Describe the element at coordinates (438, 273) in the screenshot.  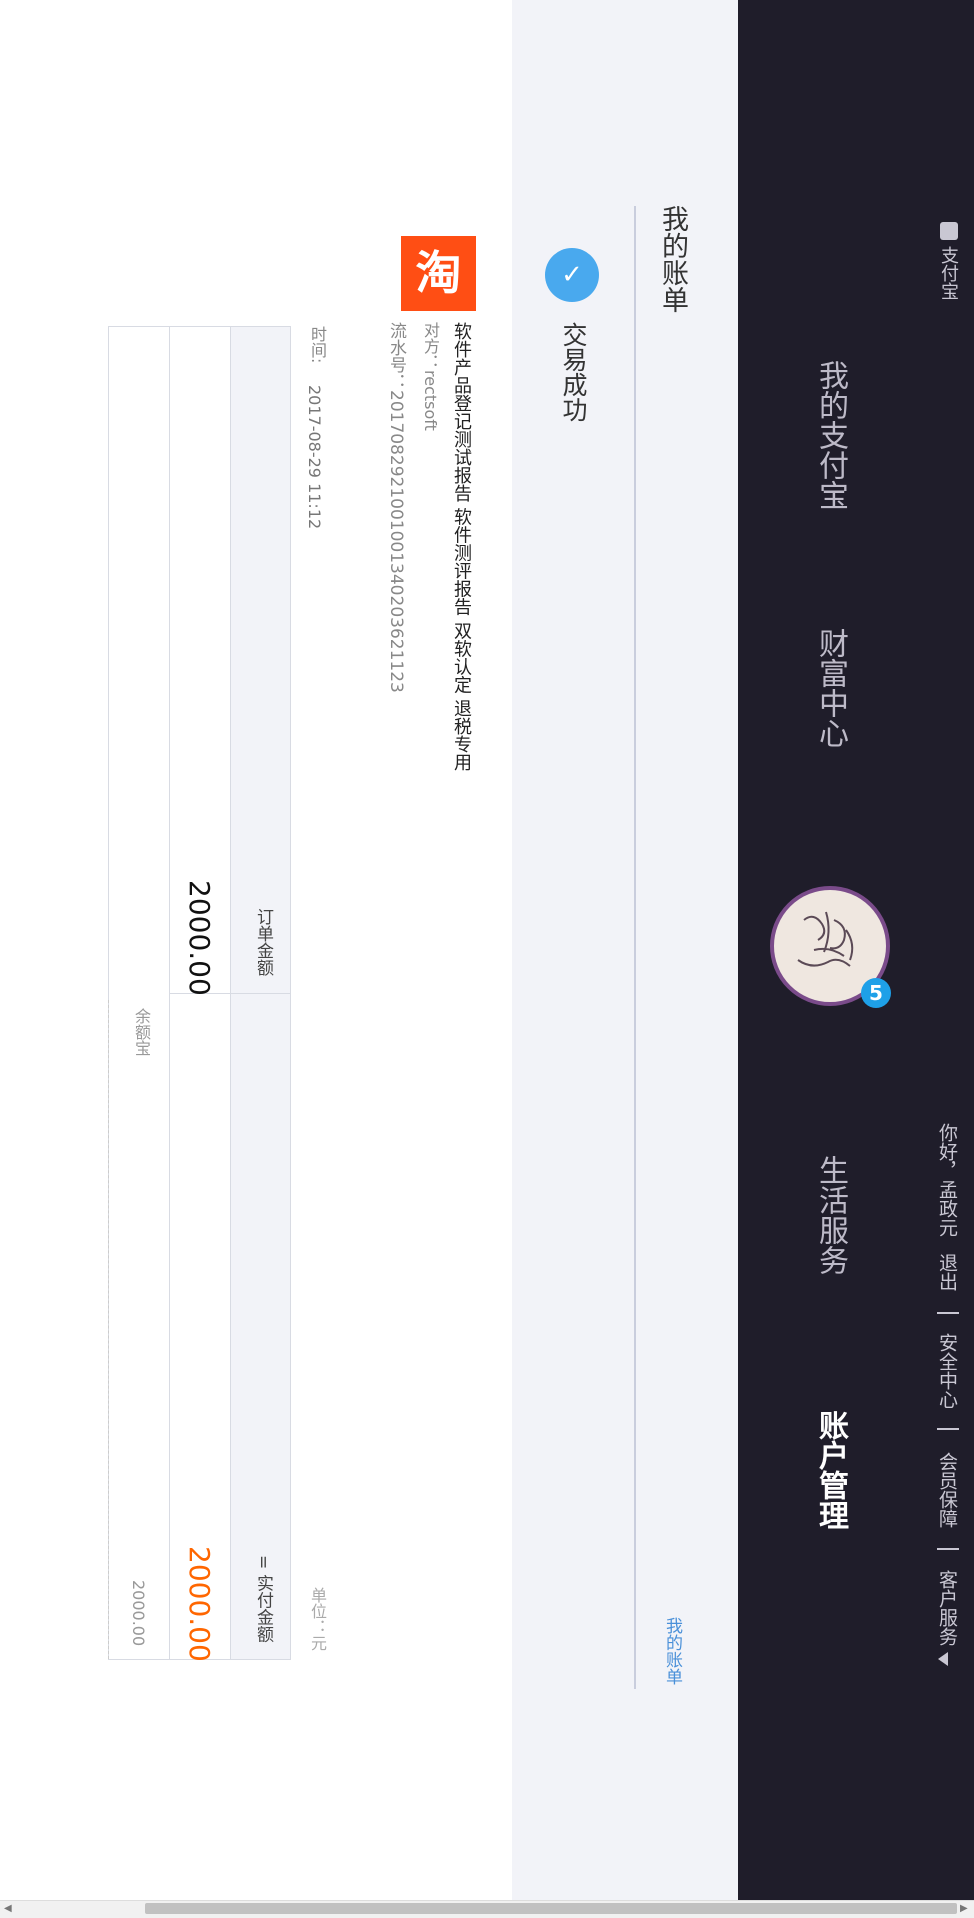
I see `taobao-logo-icon: 淘` at that location.